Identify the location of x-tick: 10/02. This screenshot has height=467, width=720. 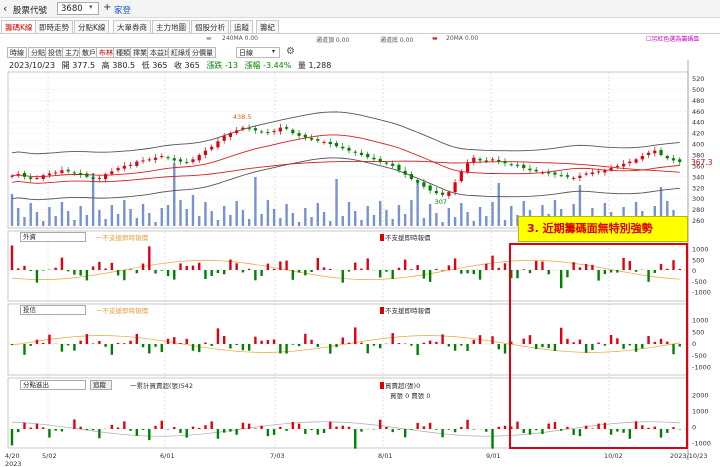
(613, 456).